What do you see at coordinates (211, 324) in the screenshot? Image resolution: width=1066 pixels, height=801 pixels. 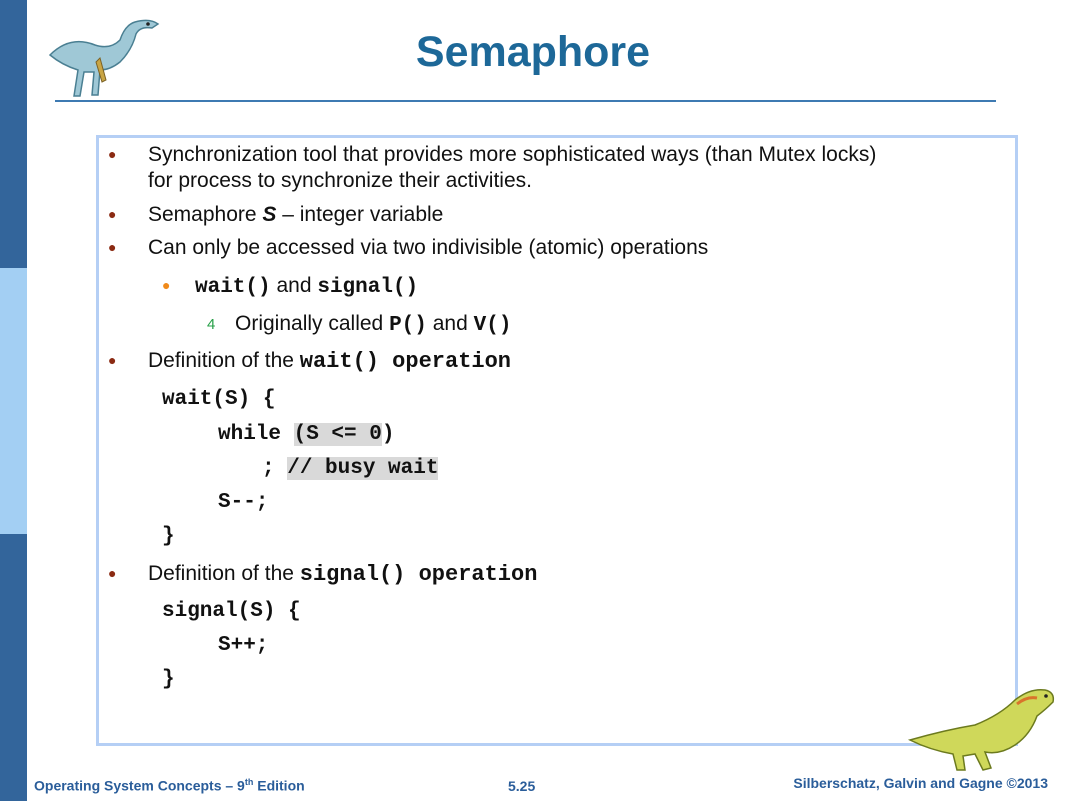 I see `sub-sub-marker: 4` at bounding box center [211, 324].